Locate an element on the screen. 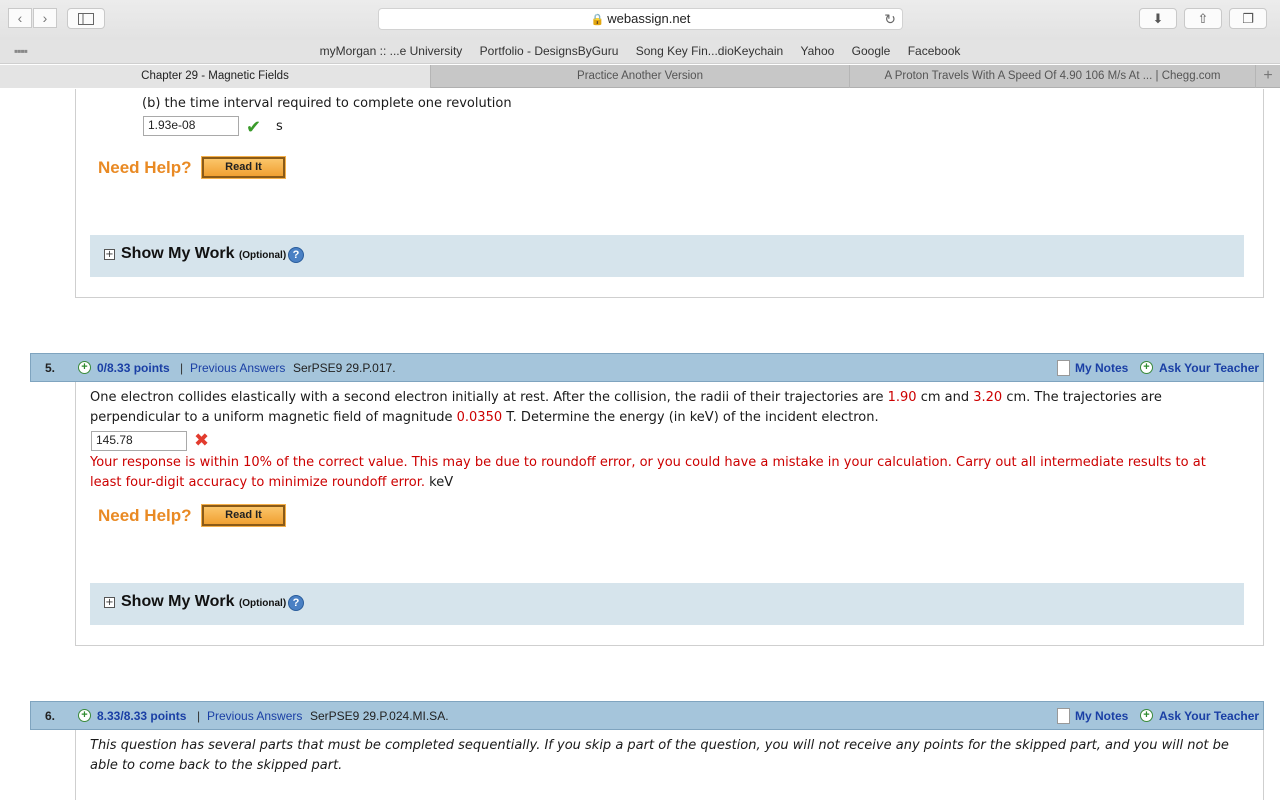 This screenshot has width=1280, height=800. tab-practice: Practice Another Version is located at coordinates (640, 76).